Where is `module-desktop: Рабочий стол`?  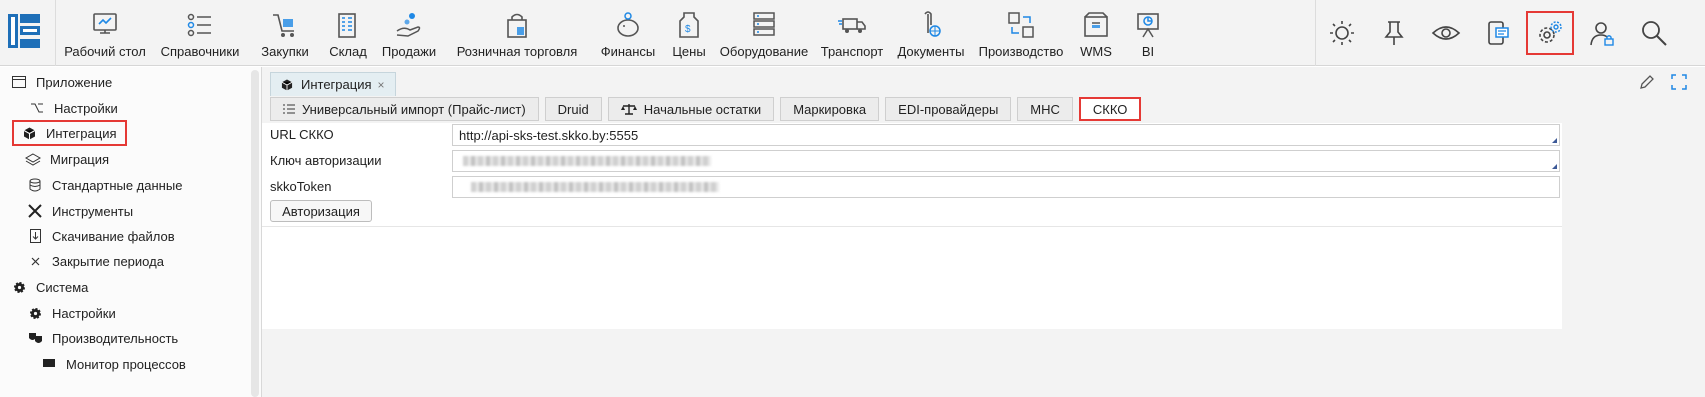
module-desktop: Рабочий стол is located at coordinates (105, 33).